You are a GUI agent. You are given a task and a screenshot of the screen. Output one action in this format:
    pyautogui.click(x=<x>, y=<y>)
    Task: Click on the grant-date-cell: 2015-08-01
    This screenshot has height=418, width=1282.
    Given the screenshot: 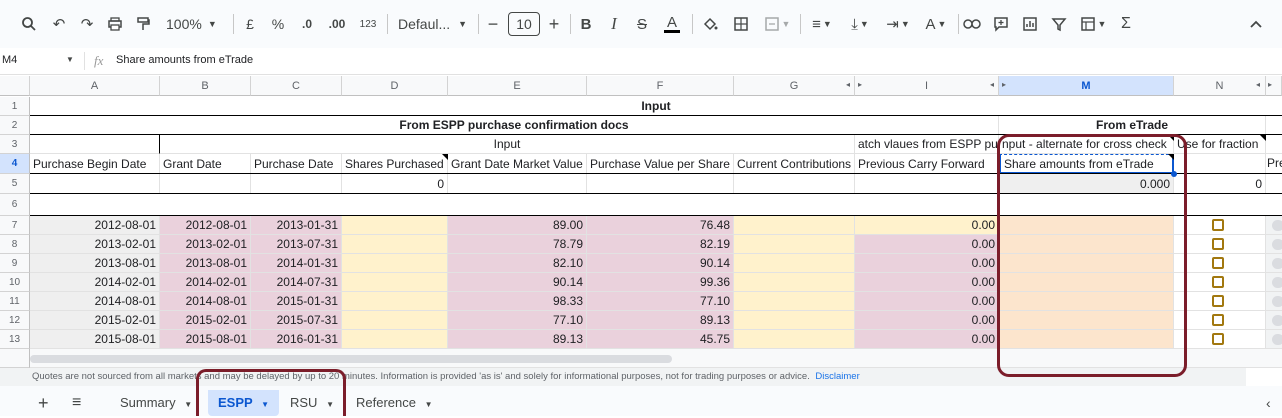 What is the action you would take?
    pyautogui.click(x=205, y=339)
    